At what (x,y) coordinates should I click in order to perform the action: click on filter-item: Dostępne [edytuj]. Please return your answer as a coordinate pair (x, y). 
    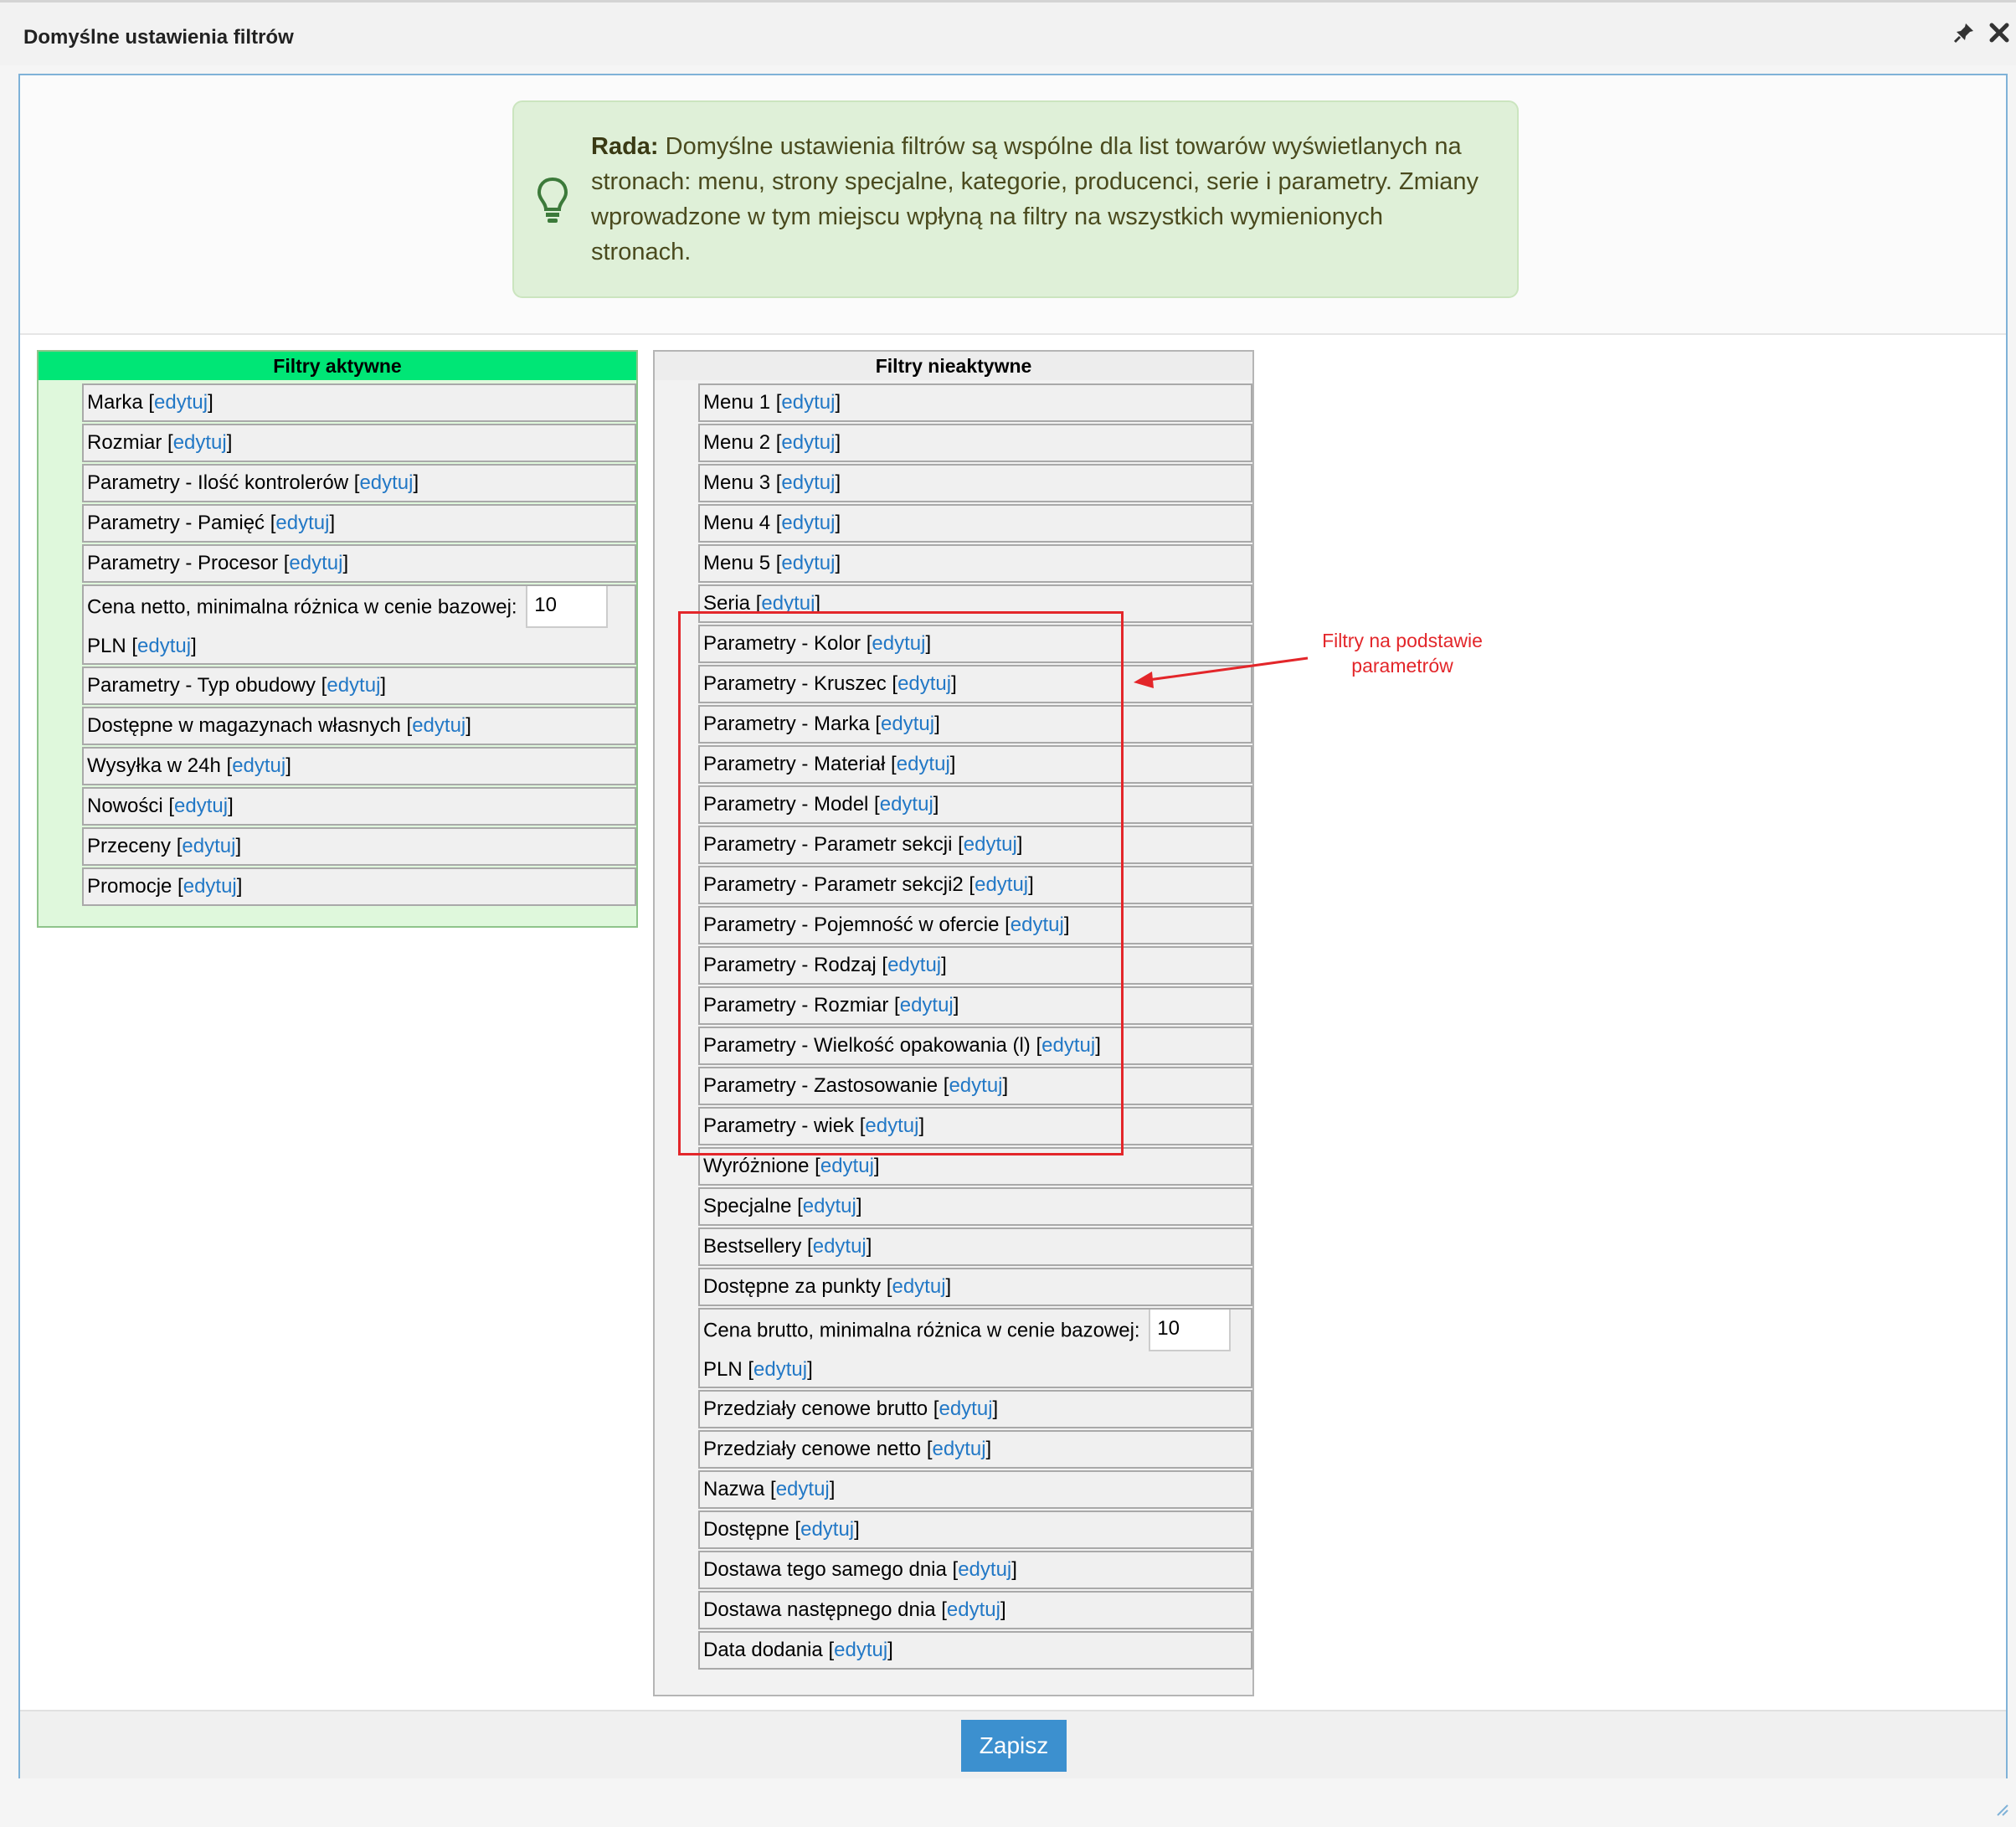
    Looking at the image, I should click on (975, 1530).